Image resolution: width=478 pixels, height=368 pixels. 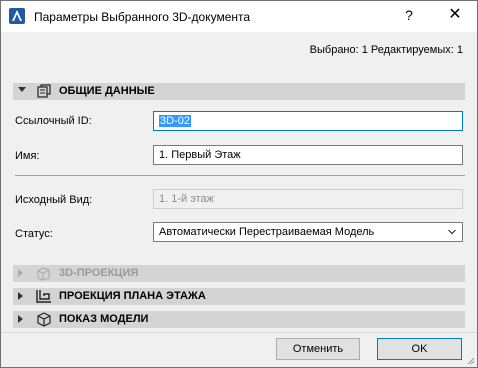 I want to click on name-field: 1. Первый Этаж, so click(x=308, y=155).